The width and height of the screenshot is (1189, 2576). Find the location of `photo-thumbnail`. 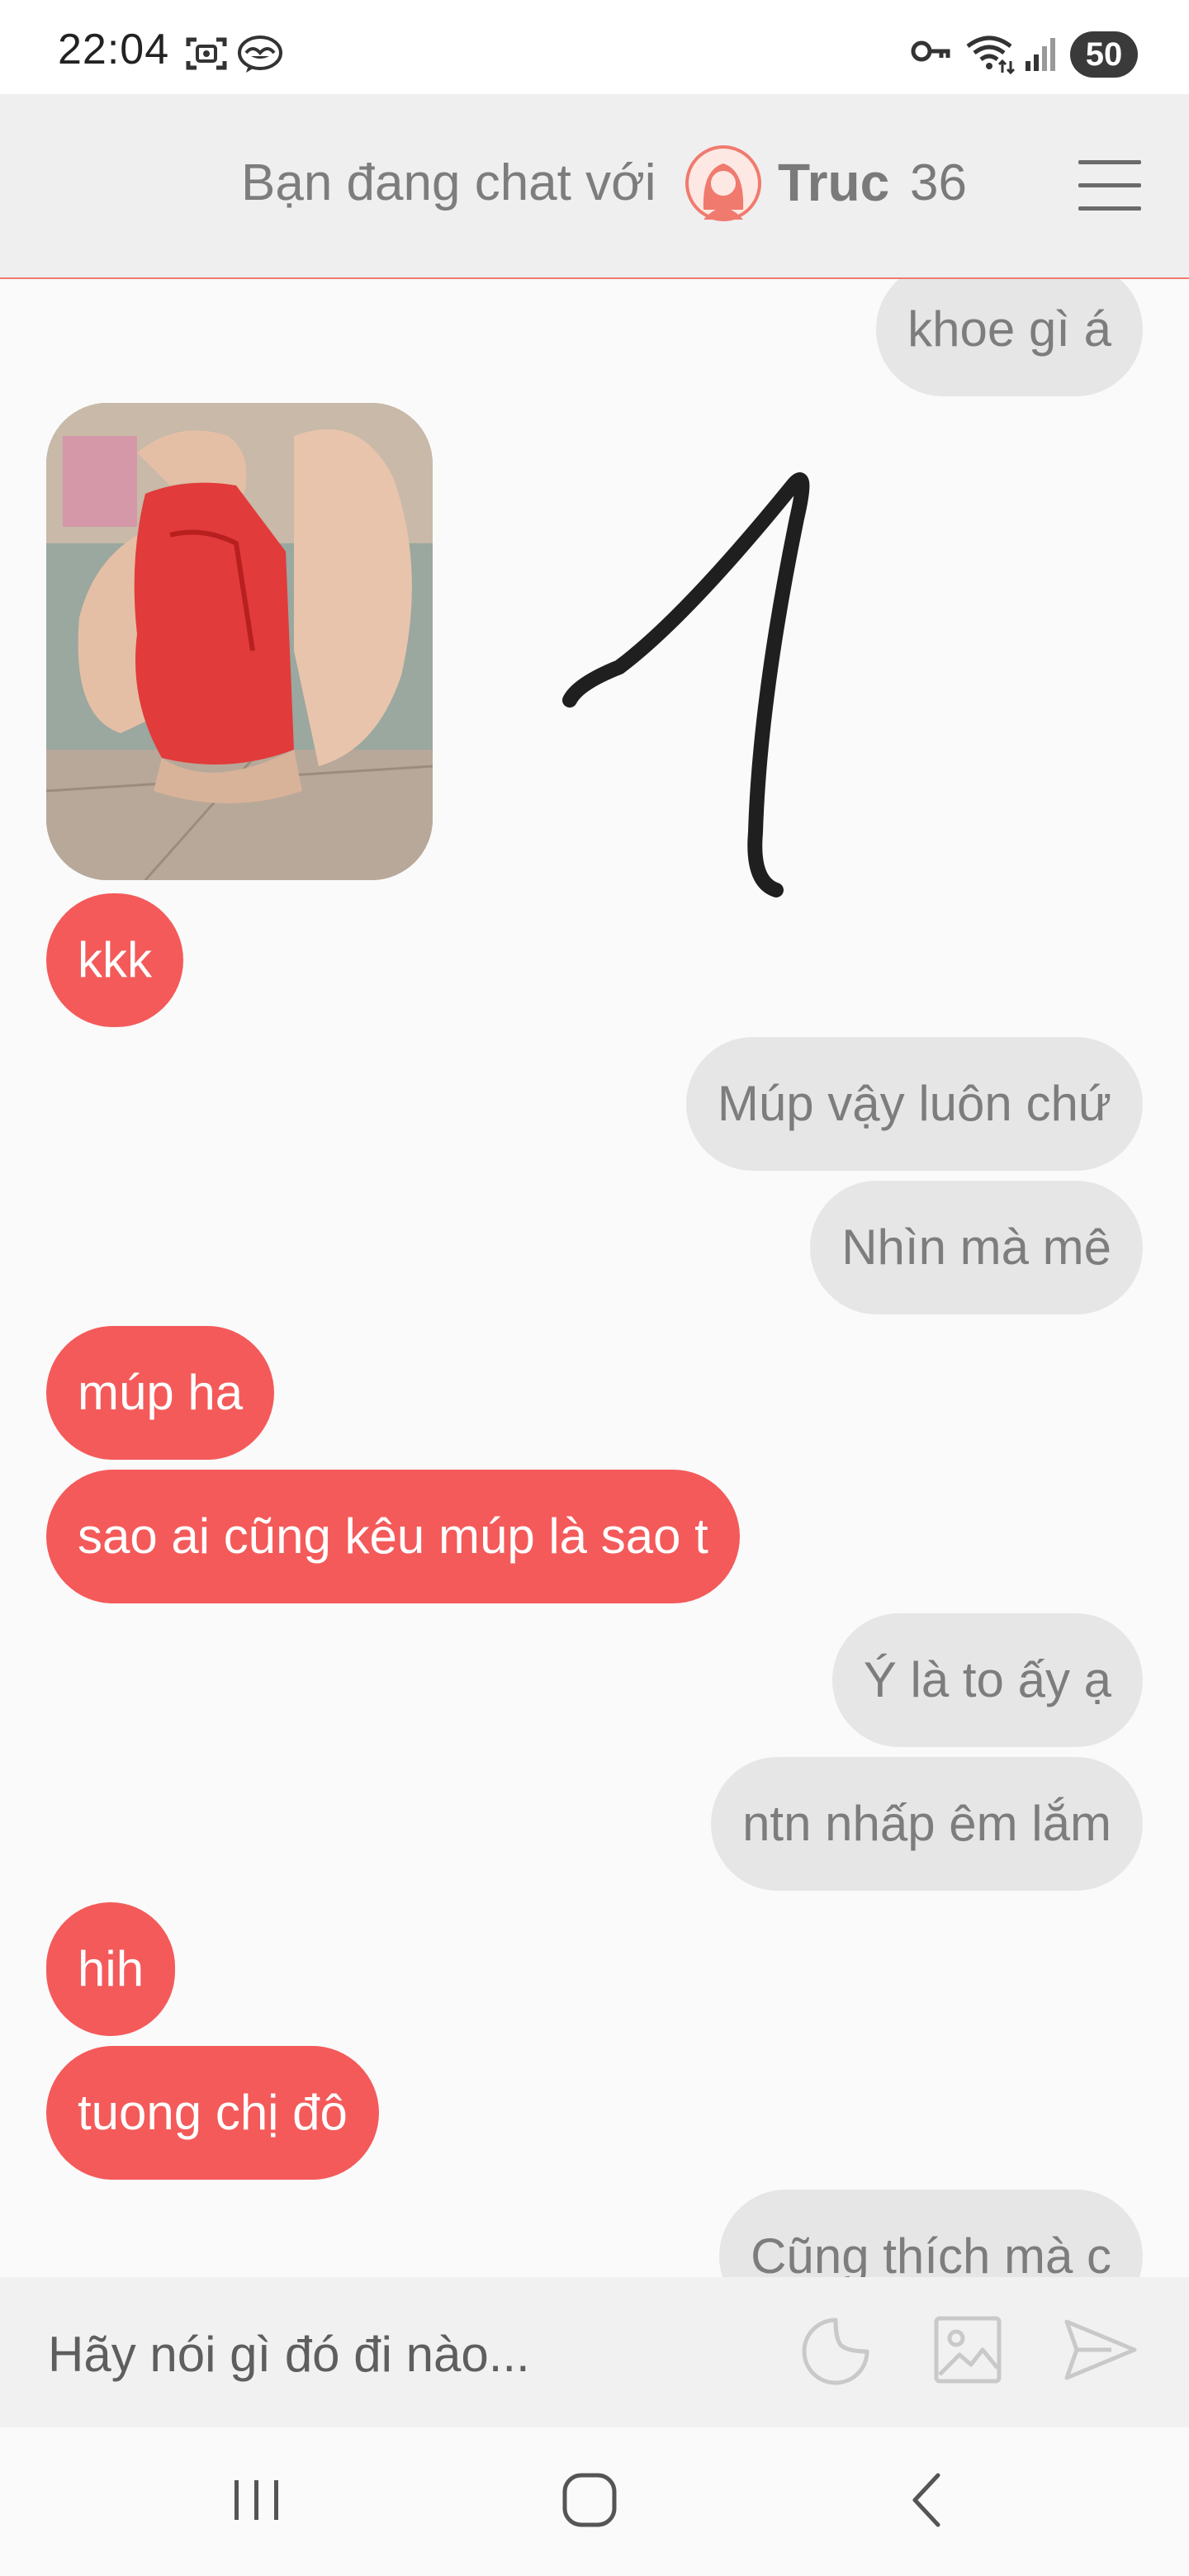

photo-thumbnail is located at coordinates (239, 641).